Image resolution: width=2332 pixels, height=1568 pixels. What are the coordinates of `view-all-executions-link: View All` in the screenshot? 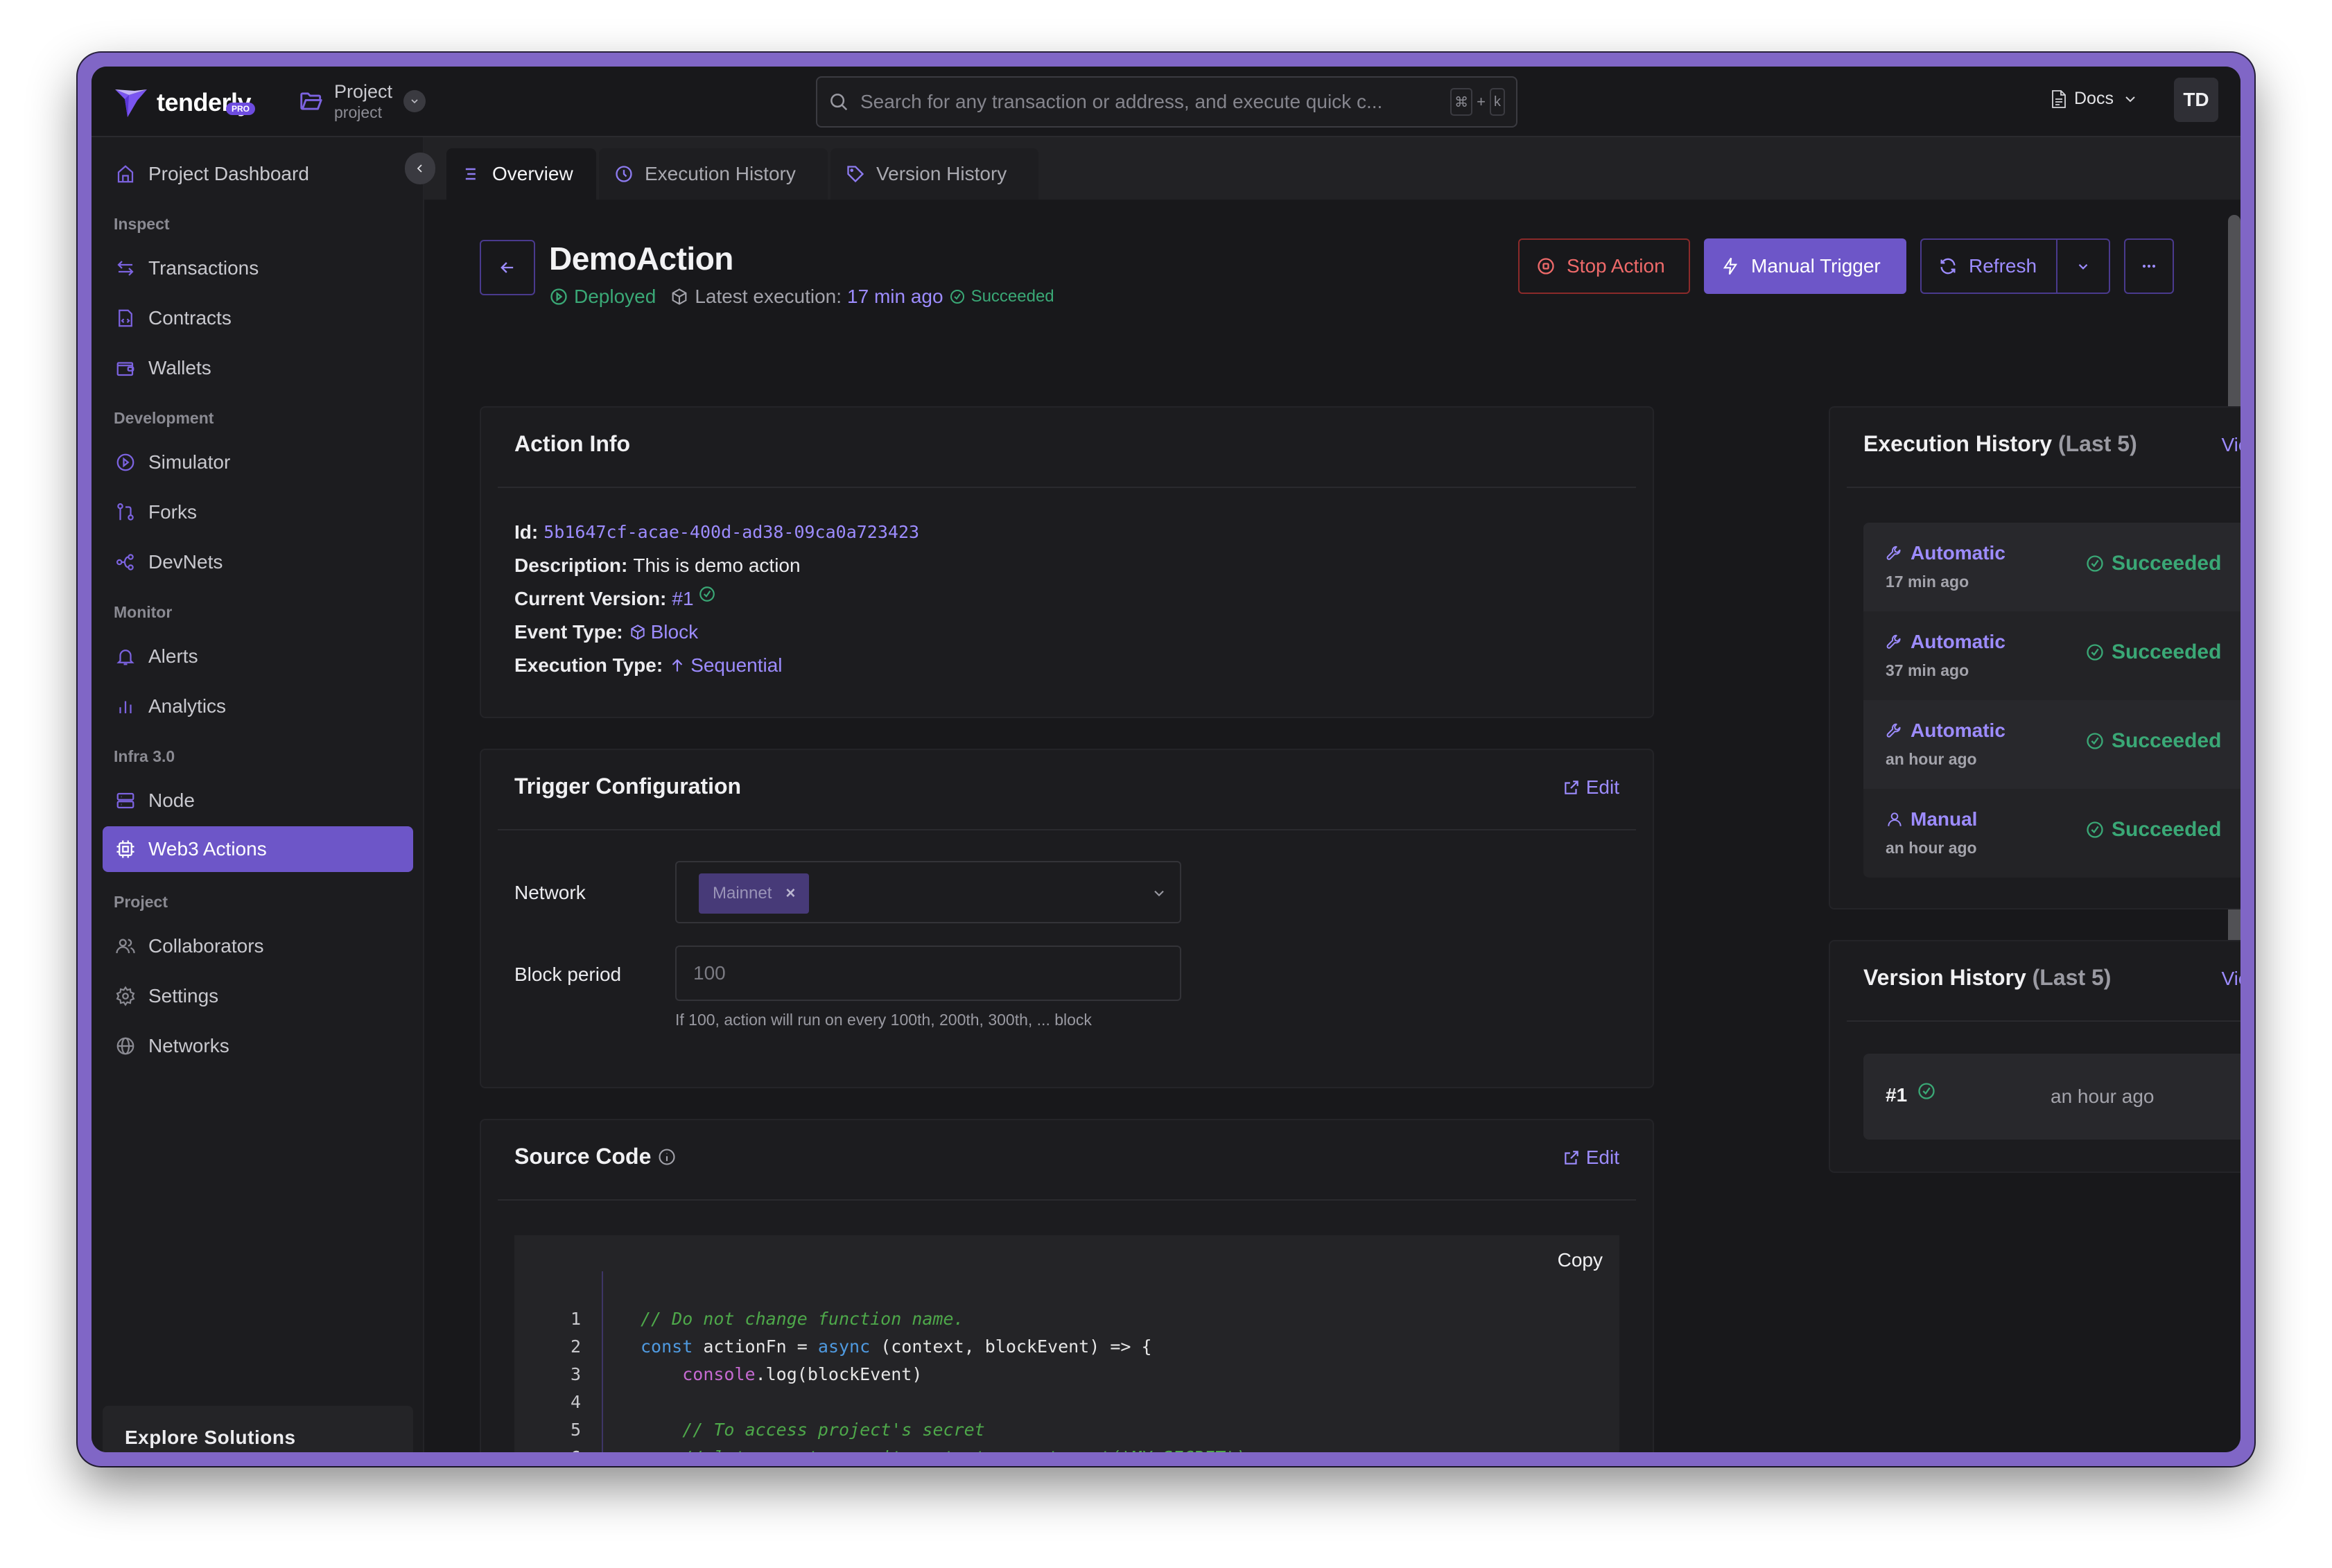 It's located at (2230, 445).